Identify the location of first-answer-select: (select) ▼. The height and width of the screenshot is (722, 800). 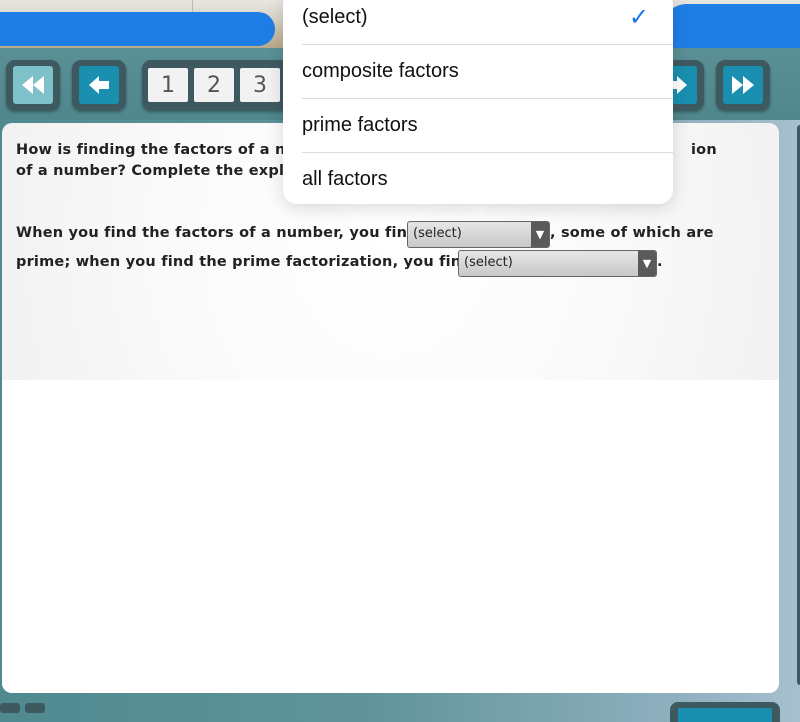
(478, 234).